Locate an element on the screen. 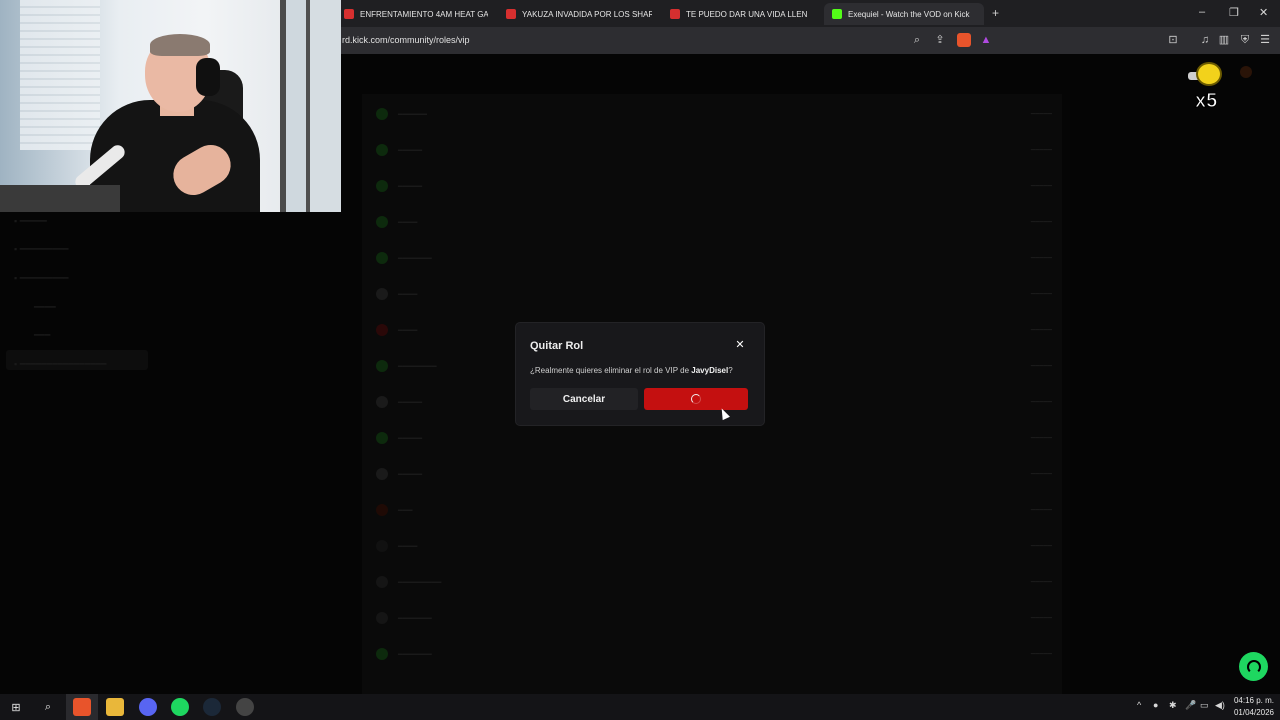  search-icon: ⌕ is located at coordinates (48, 707).